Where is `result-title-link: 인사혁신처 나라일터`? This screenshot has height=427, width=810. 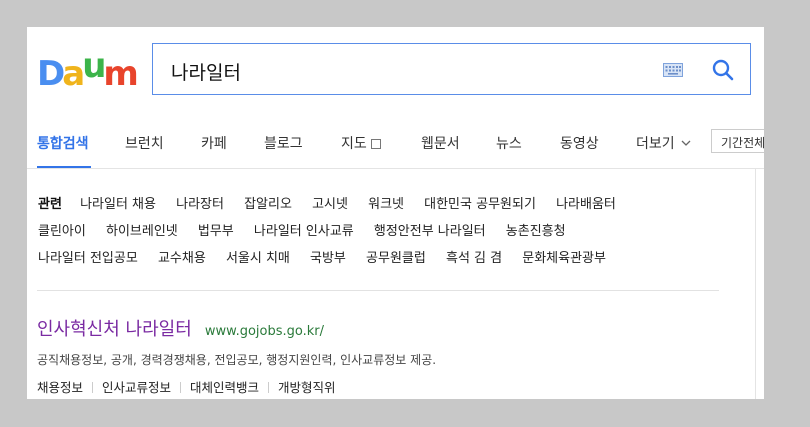 result-title-link: 인사혁신처 나라일터 is located at coordinates (114, 329).